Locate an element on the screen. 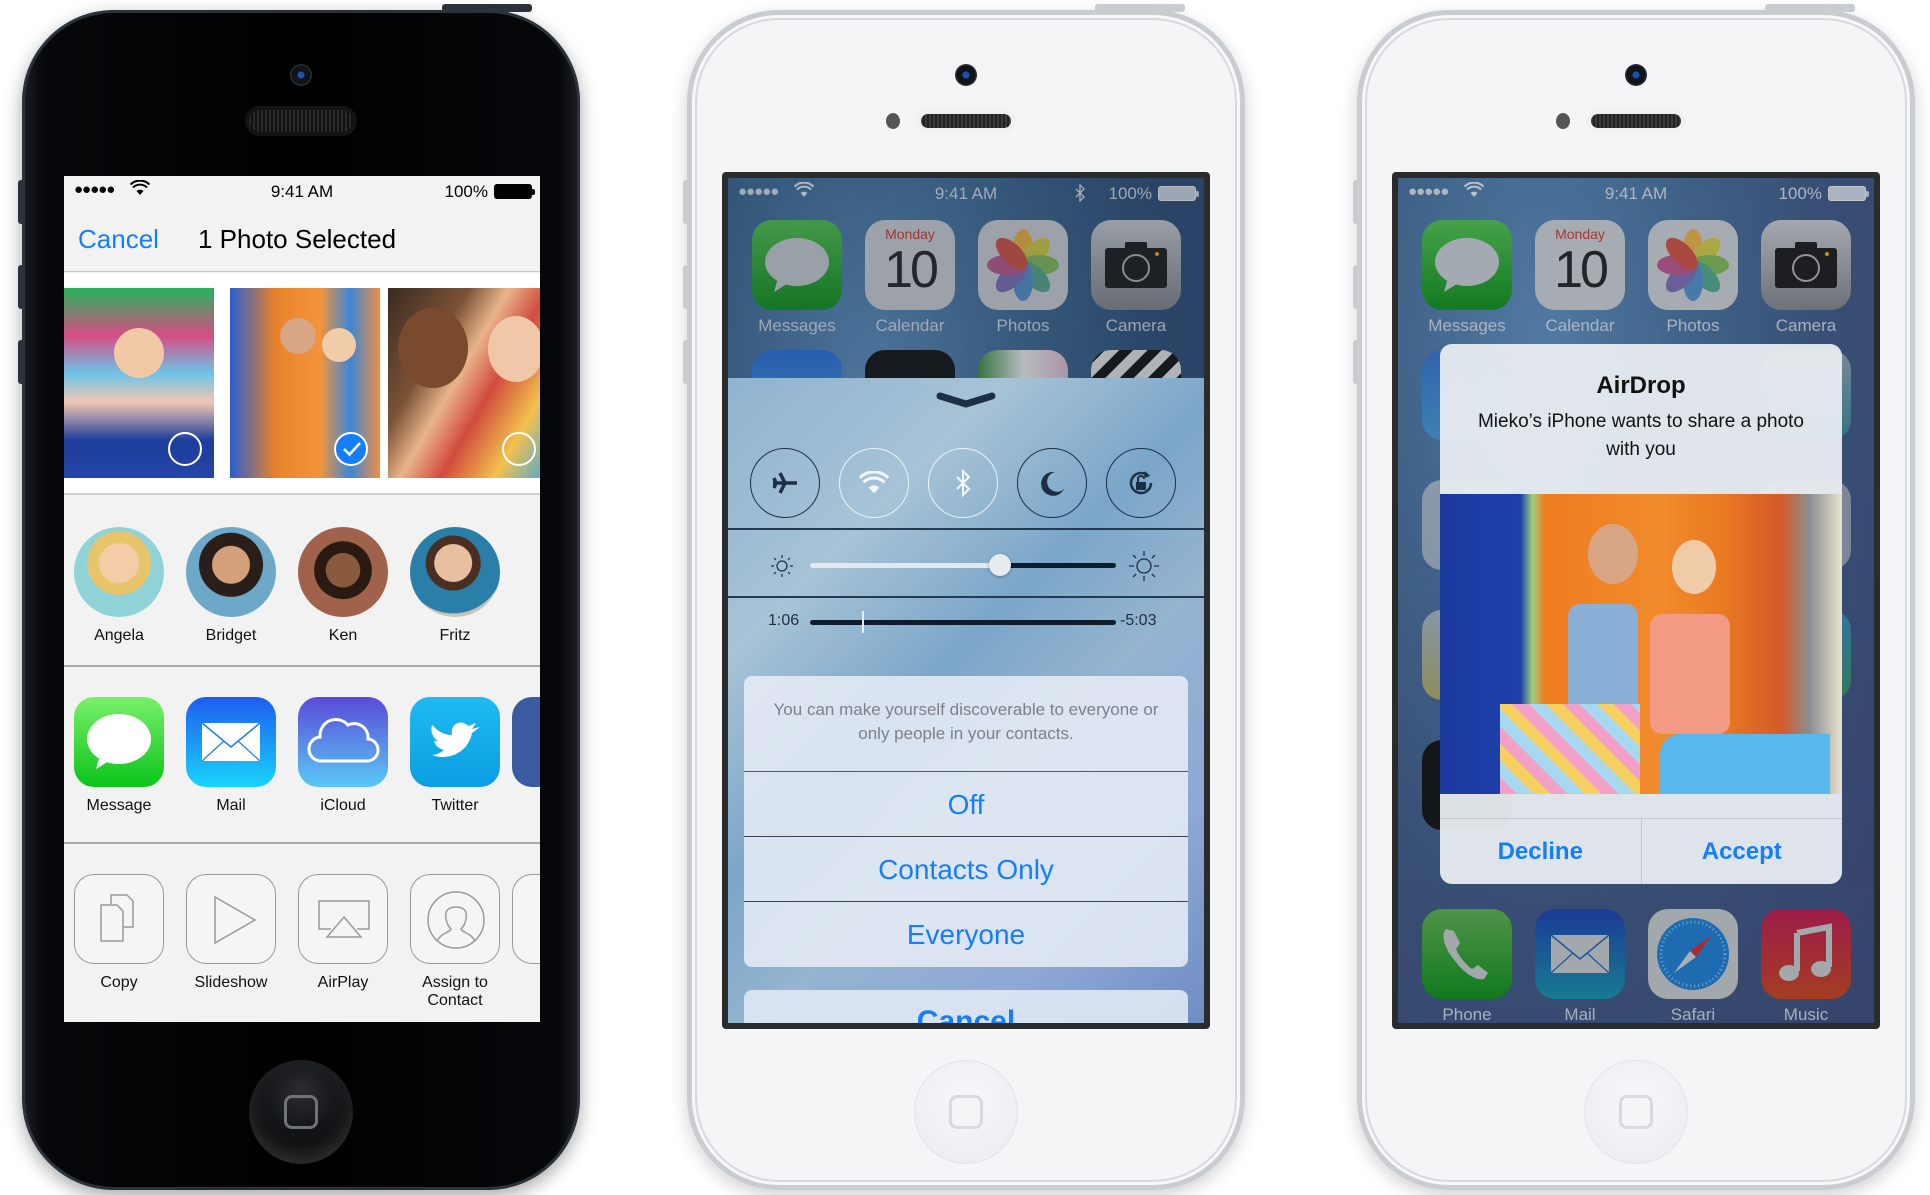 The width and height of the screenshot is (1930, 1195). cloud-icon is located at coordinates (343, 742).